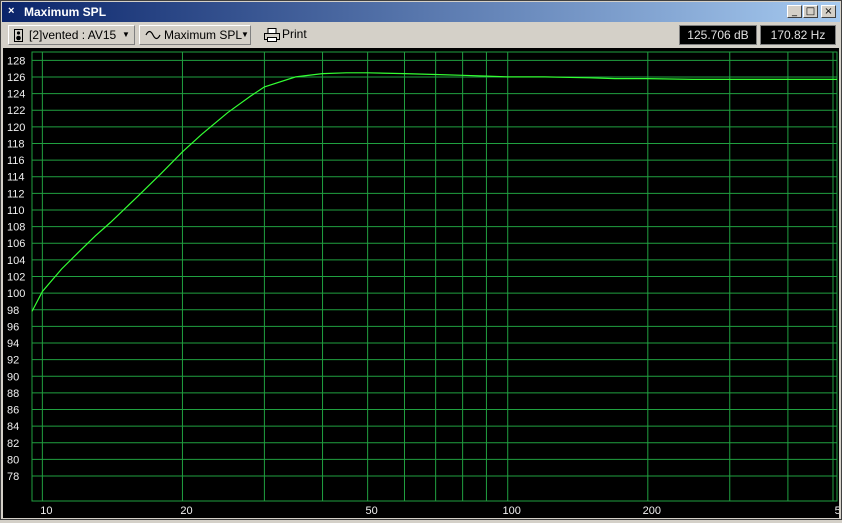 This screenshot has width=842, height=523. What do you see at coordinates (16, 78) in the screenshot?
I see `y-tick-label: 126` at bounding box center [16, 78].